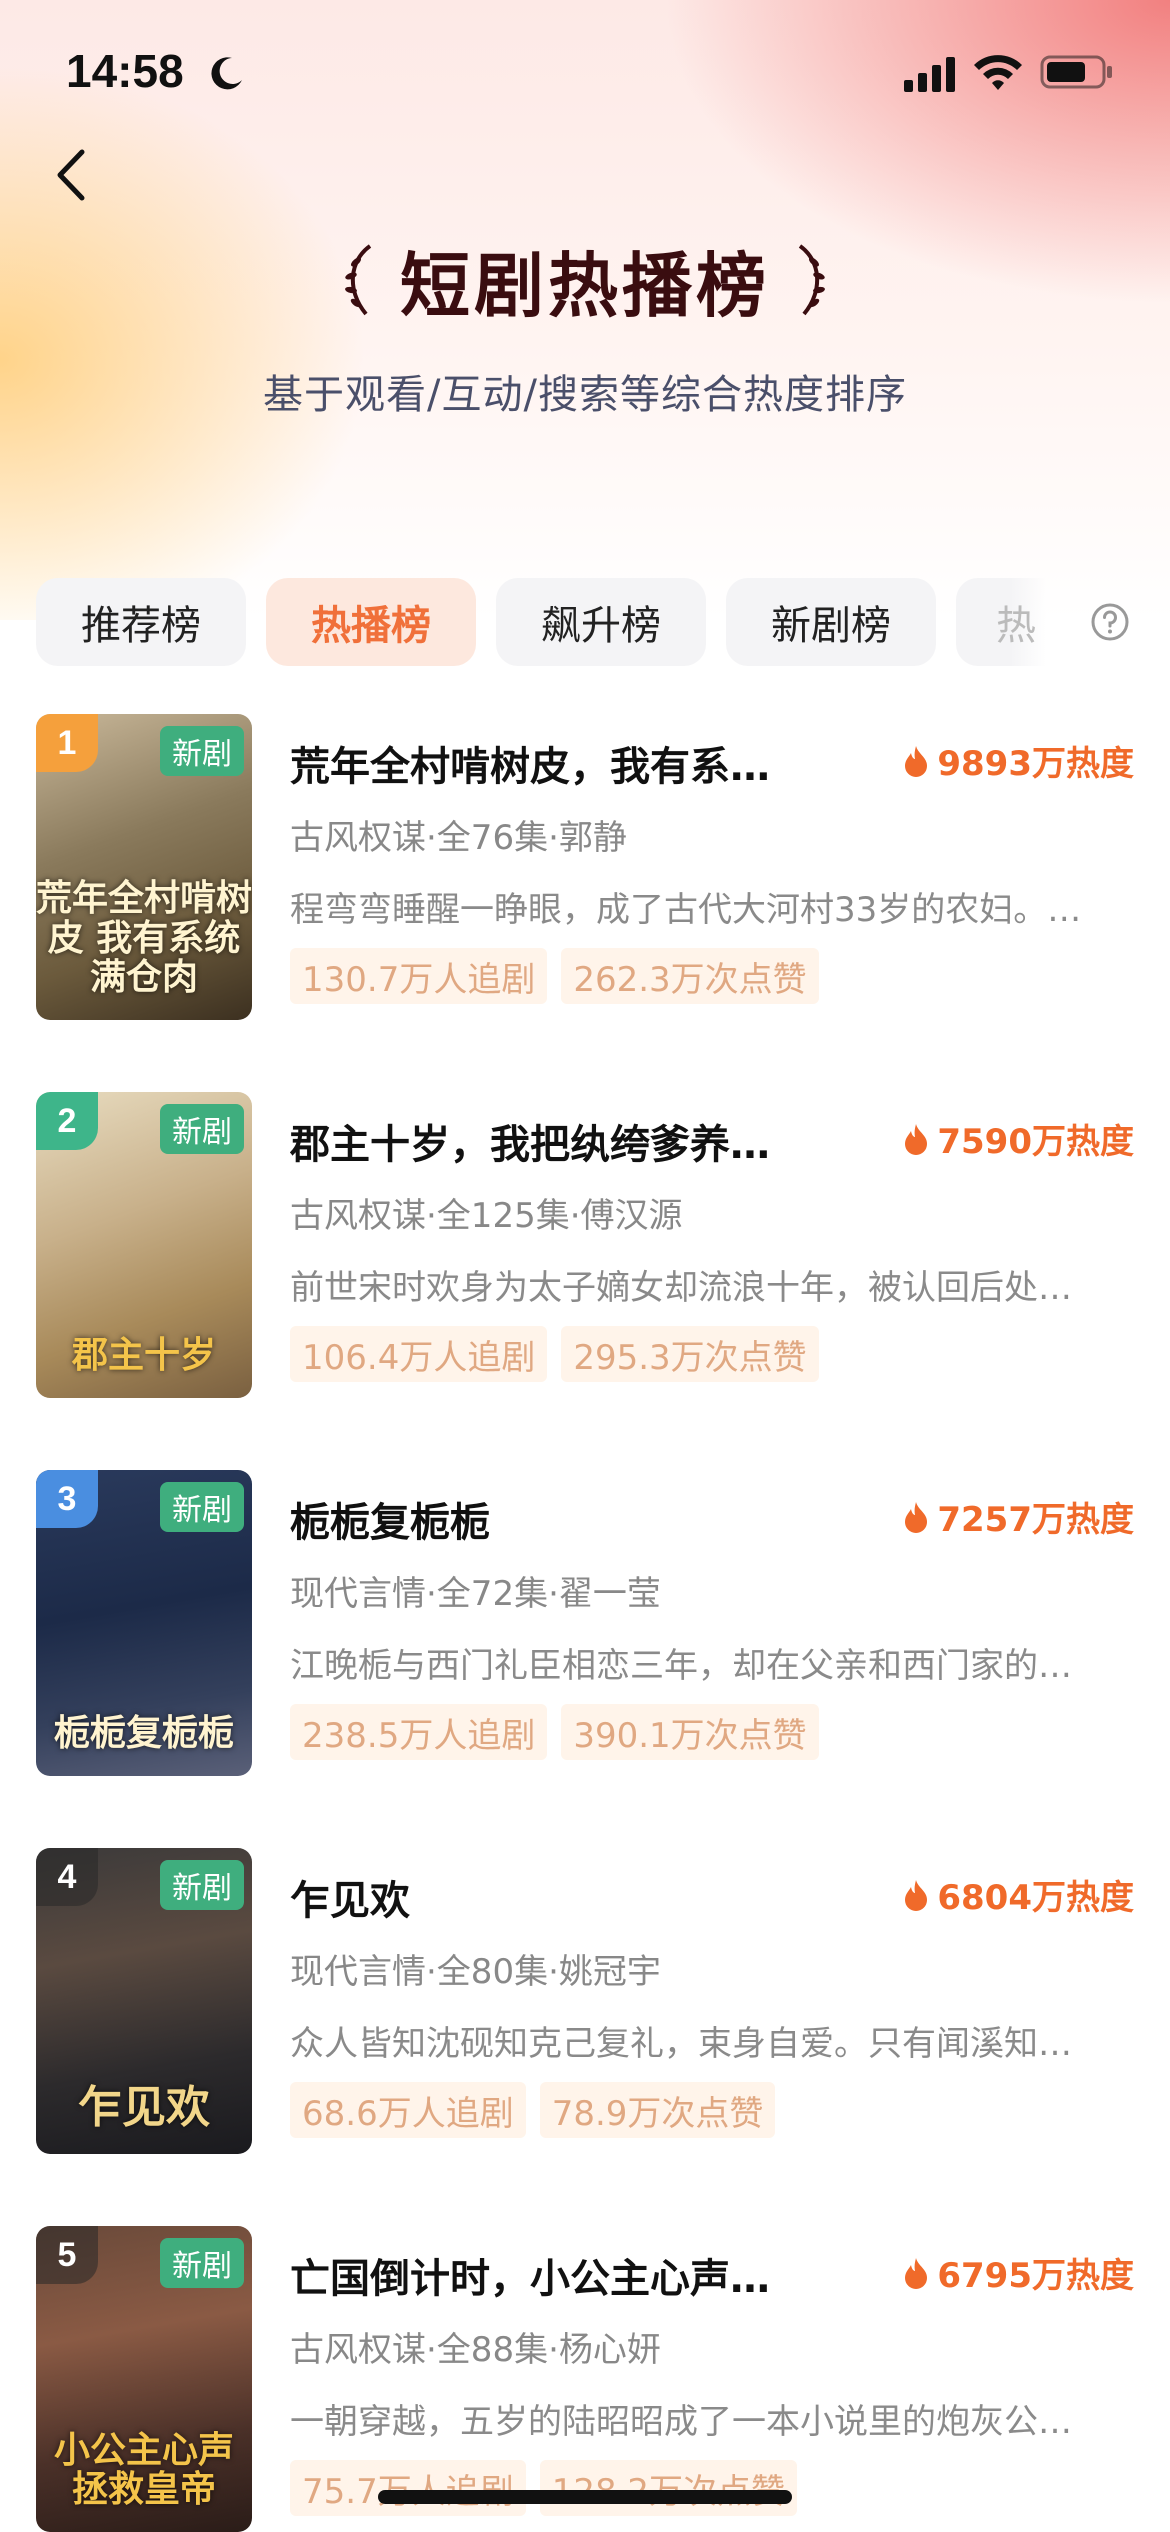 This screenshot has height=2532, width=1170. What do you see at coordinates (475, 1594) in the screenshot?
I see `drama-meta: 现代言情·全72集·翟一莹` at bounding box center [475, 1594].